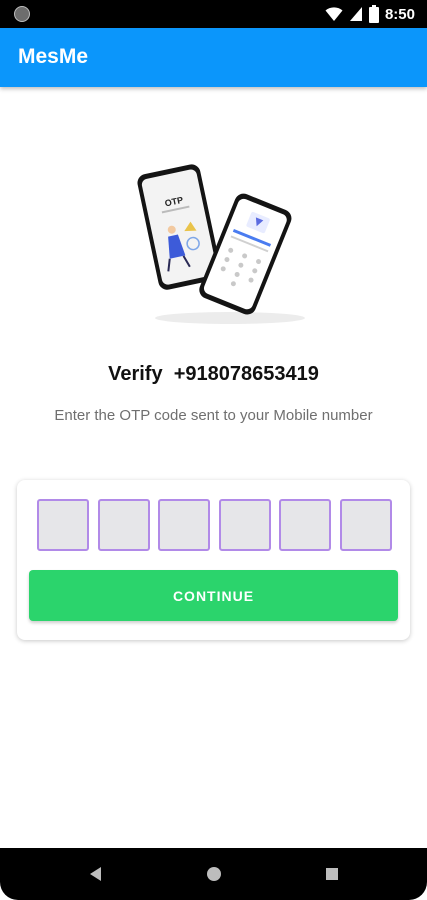  Describe the element at coordinates (214, 526) in the screenshot. I see `otp-input-group` at that location.